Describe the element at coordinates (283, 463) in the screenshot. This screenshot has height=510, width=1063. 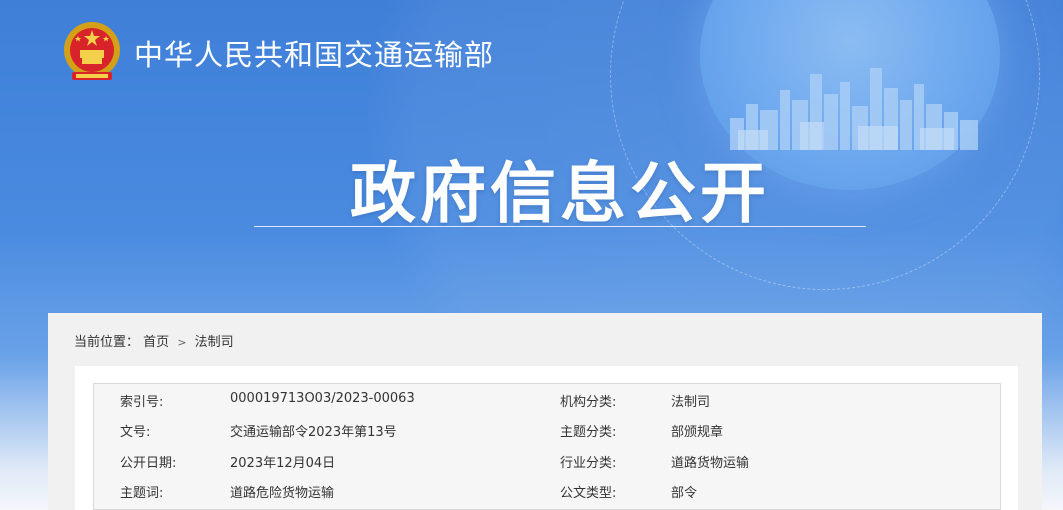
I see `meta-value: 2023年12月04日` at that location.